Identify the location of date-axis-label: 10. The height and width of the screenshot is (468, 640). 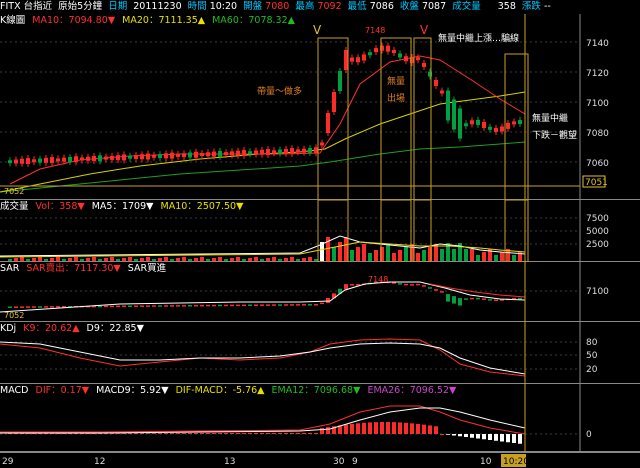
(486, 462).